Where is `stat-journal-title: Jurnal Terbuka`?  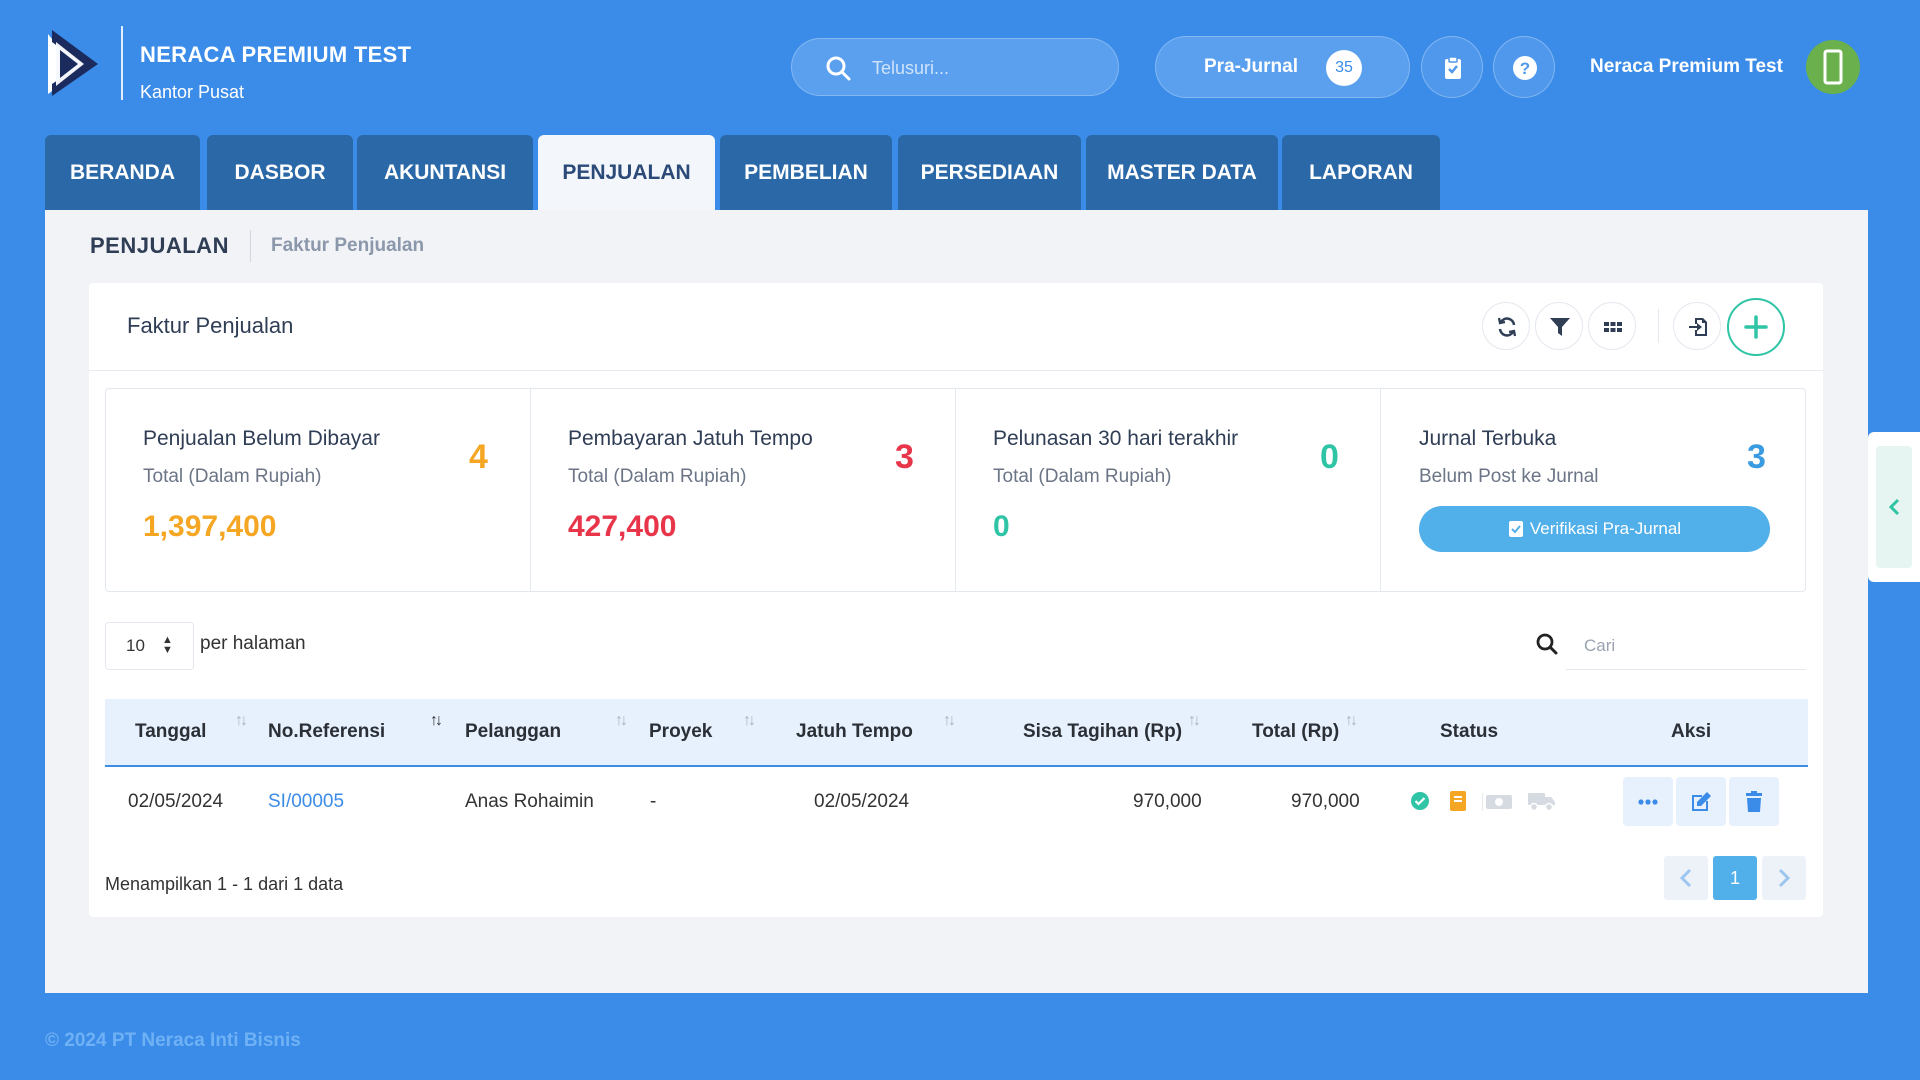
stat-journal-title: Jurnal Terbuka is located at coordinates (1488, 438).